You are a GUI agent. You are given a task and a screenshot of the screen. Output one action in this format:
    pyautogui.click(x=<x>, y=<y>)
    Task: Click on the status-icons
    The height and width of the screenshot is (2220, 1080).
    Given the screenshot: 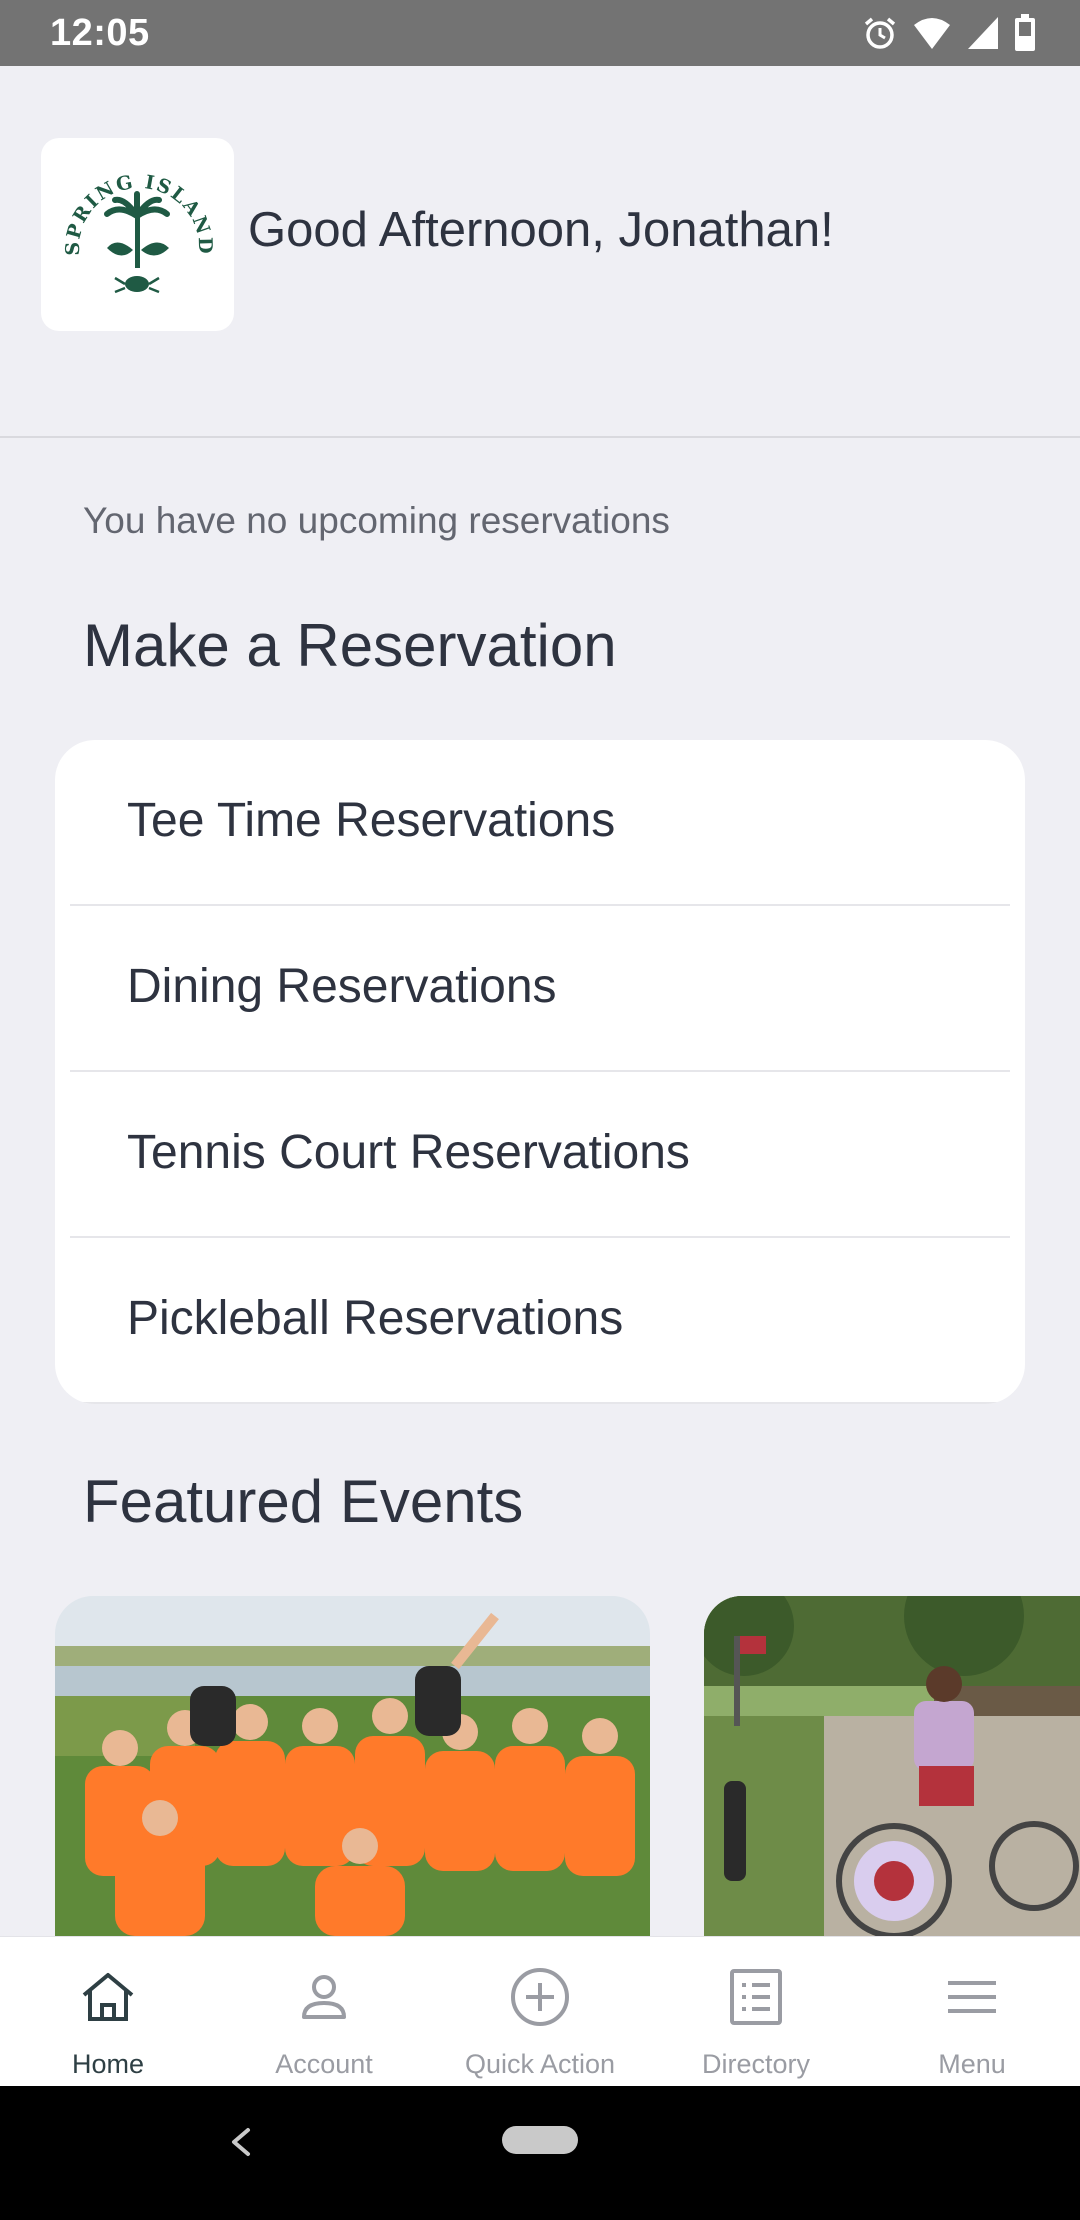 What is the action you would take?
    pyautogui.click(x=949, y=33)
    